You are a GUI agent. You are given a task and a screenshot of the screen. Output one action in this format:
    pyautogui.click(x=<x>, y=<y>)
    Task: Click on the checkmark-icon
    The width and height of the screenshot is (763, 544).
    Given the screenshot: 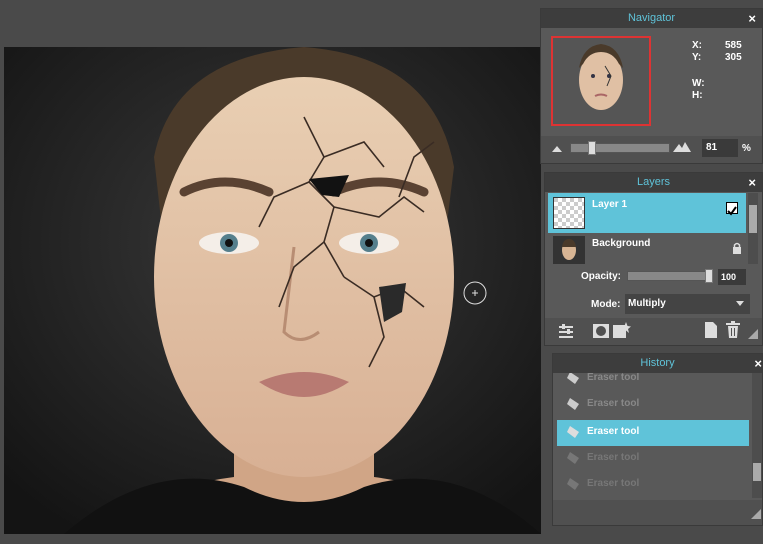 What is the action you would take?
    pyautogui.click(x=732, y=211)
    